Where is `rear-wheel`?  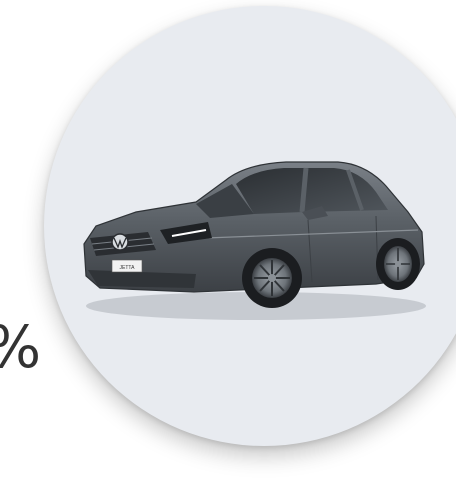 rear-wheel is located at coordinates (398, 264).